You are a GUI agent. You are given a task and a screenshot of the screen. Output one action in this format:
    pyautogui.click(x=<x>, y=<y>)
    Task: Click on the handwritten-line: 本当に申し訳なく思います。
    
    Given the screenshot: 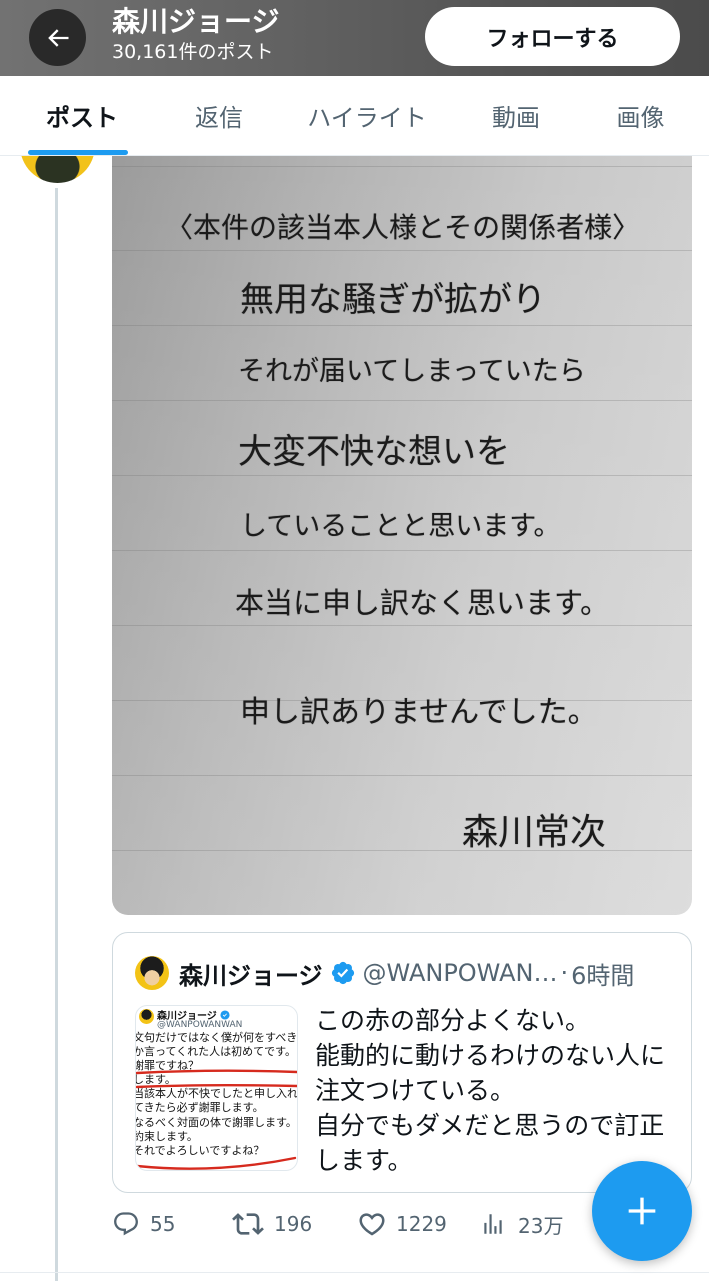 What is the action you would take?
    pyautogui.click(x=422, y=603)
    